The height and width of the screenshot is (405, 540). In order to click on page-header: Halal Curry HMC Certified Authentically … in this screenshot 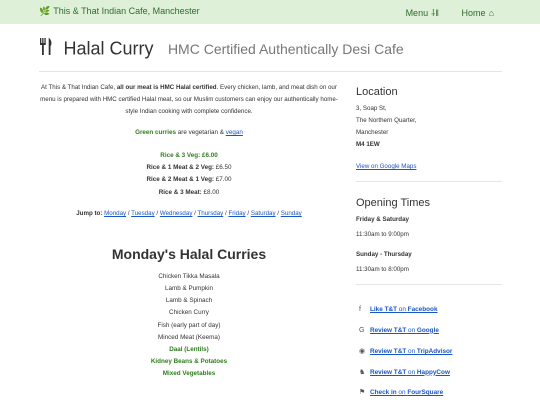, I will do `click(221, 49)`.